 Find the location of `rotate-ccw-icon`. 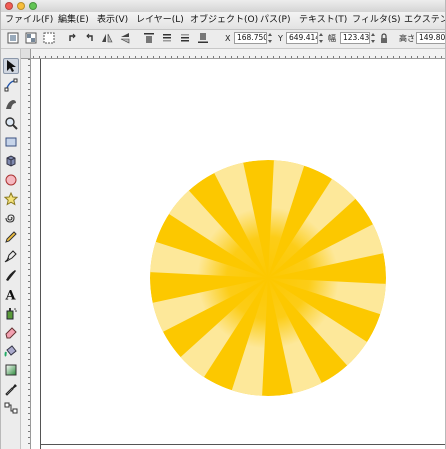

rotate-ccw-icon is located at coordinates (73, 38).